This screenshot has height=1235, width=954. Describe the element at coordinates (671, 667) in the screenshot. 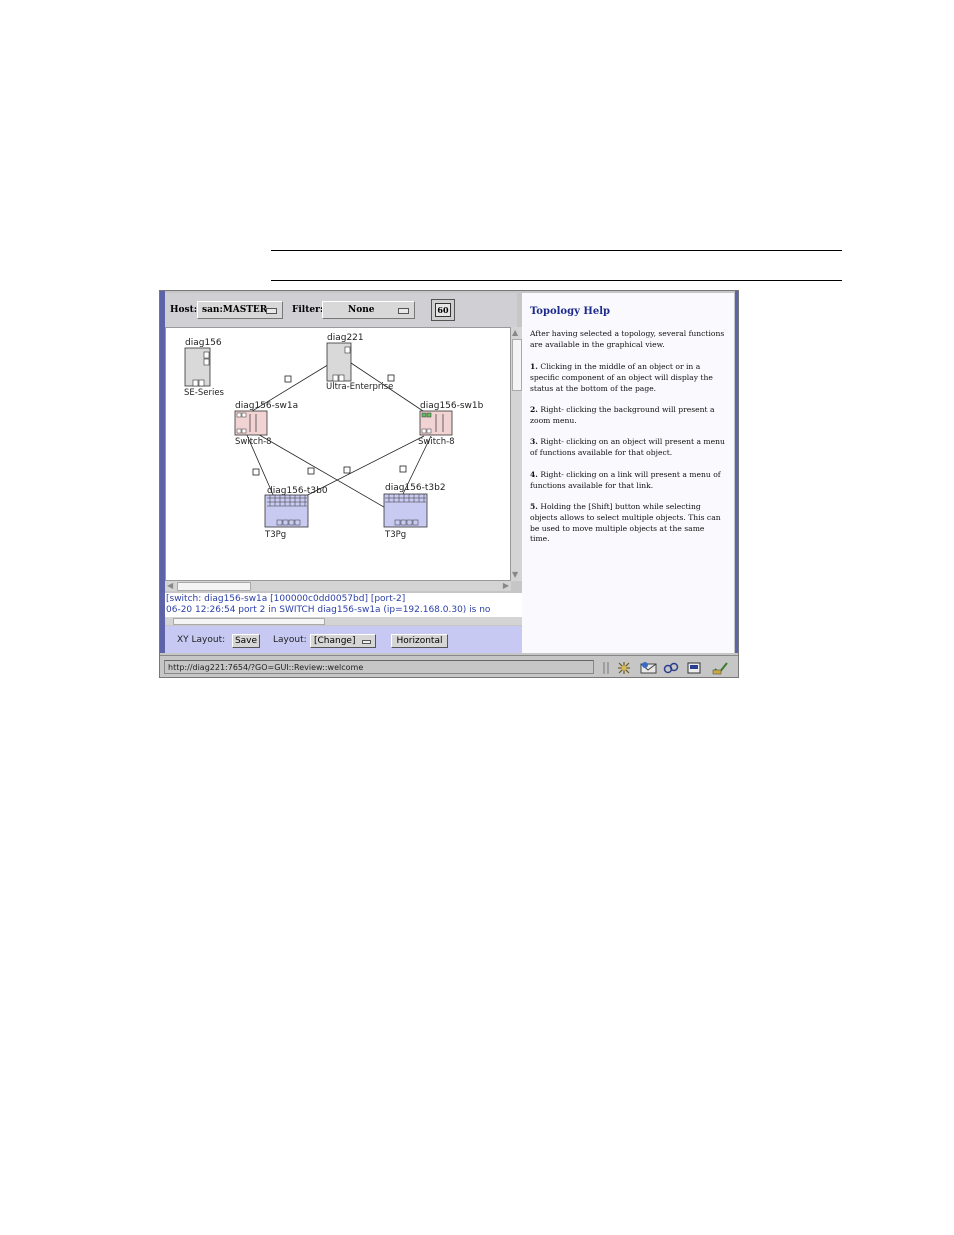

I see `link-icon` at that location.